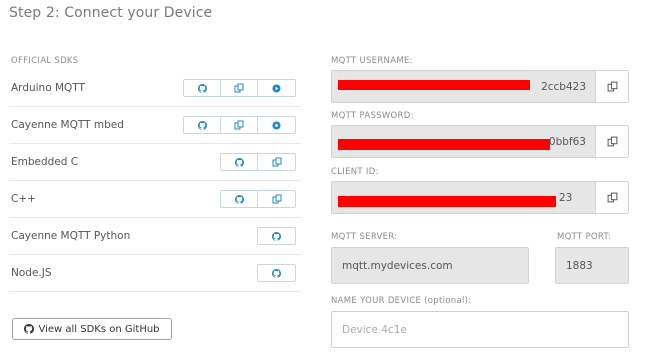 The image size is (651, 355). What do you see at coordinates (155, 88) in the screenshot?
I see `sdk-row-arduino-mqtt: Arduino MQTT` at bounding box center [155, 88].